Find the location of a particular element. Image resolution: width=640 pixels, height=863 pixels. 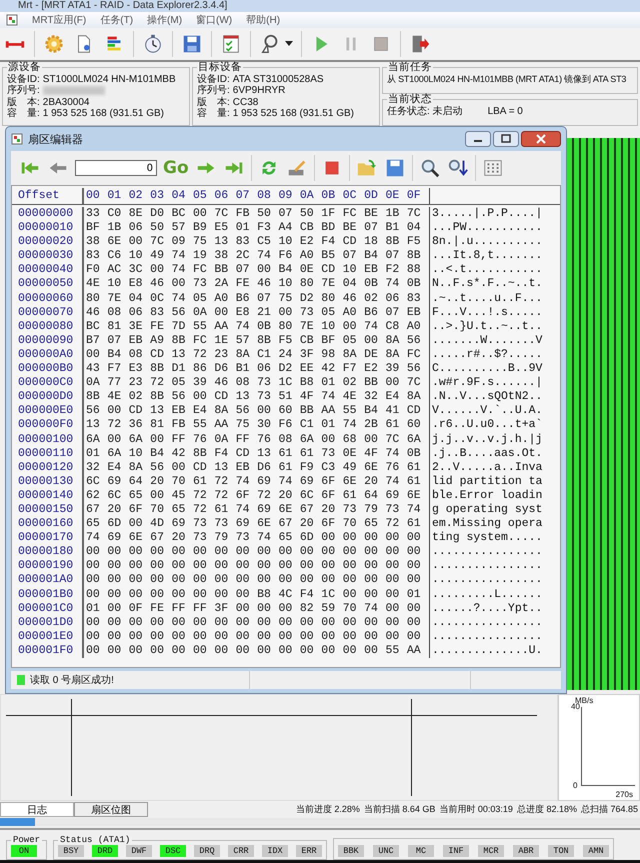

hex-byte: 1B is located at coordinates (114, 228).